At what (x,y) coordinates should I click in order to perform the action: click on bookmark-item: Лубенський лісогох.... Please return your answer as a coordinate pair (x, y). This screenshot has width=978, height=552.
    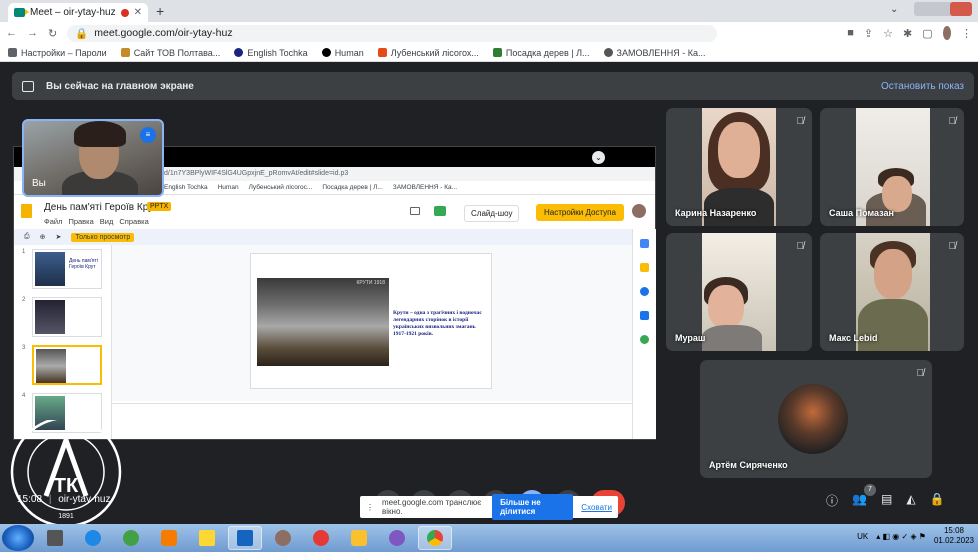
    Looking at the image, I should click on (428, 53).